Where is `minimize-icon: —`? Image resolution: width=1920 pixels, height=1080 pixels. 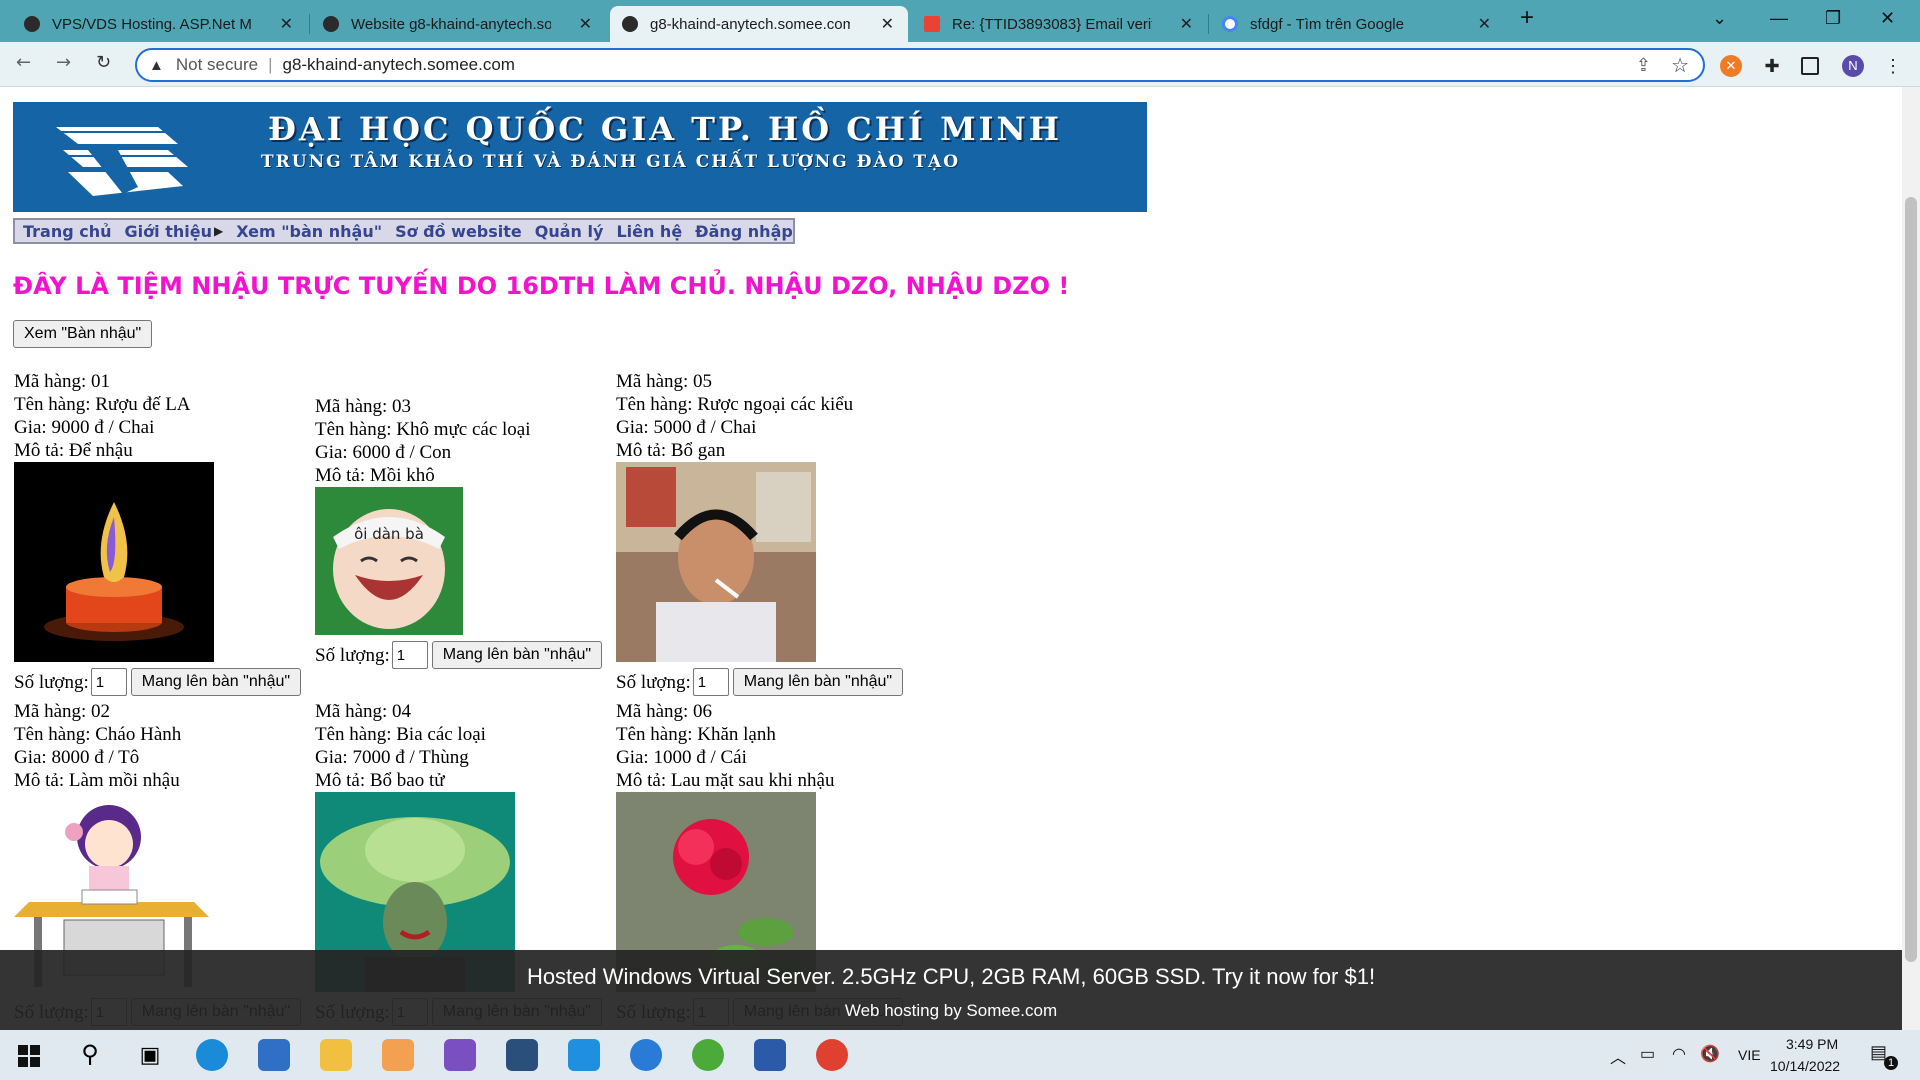 minimize-icon: — is located at coordinates (1779, 18).